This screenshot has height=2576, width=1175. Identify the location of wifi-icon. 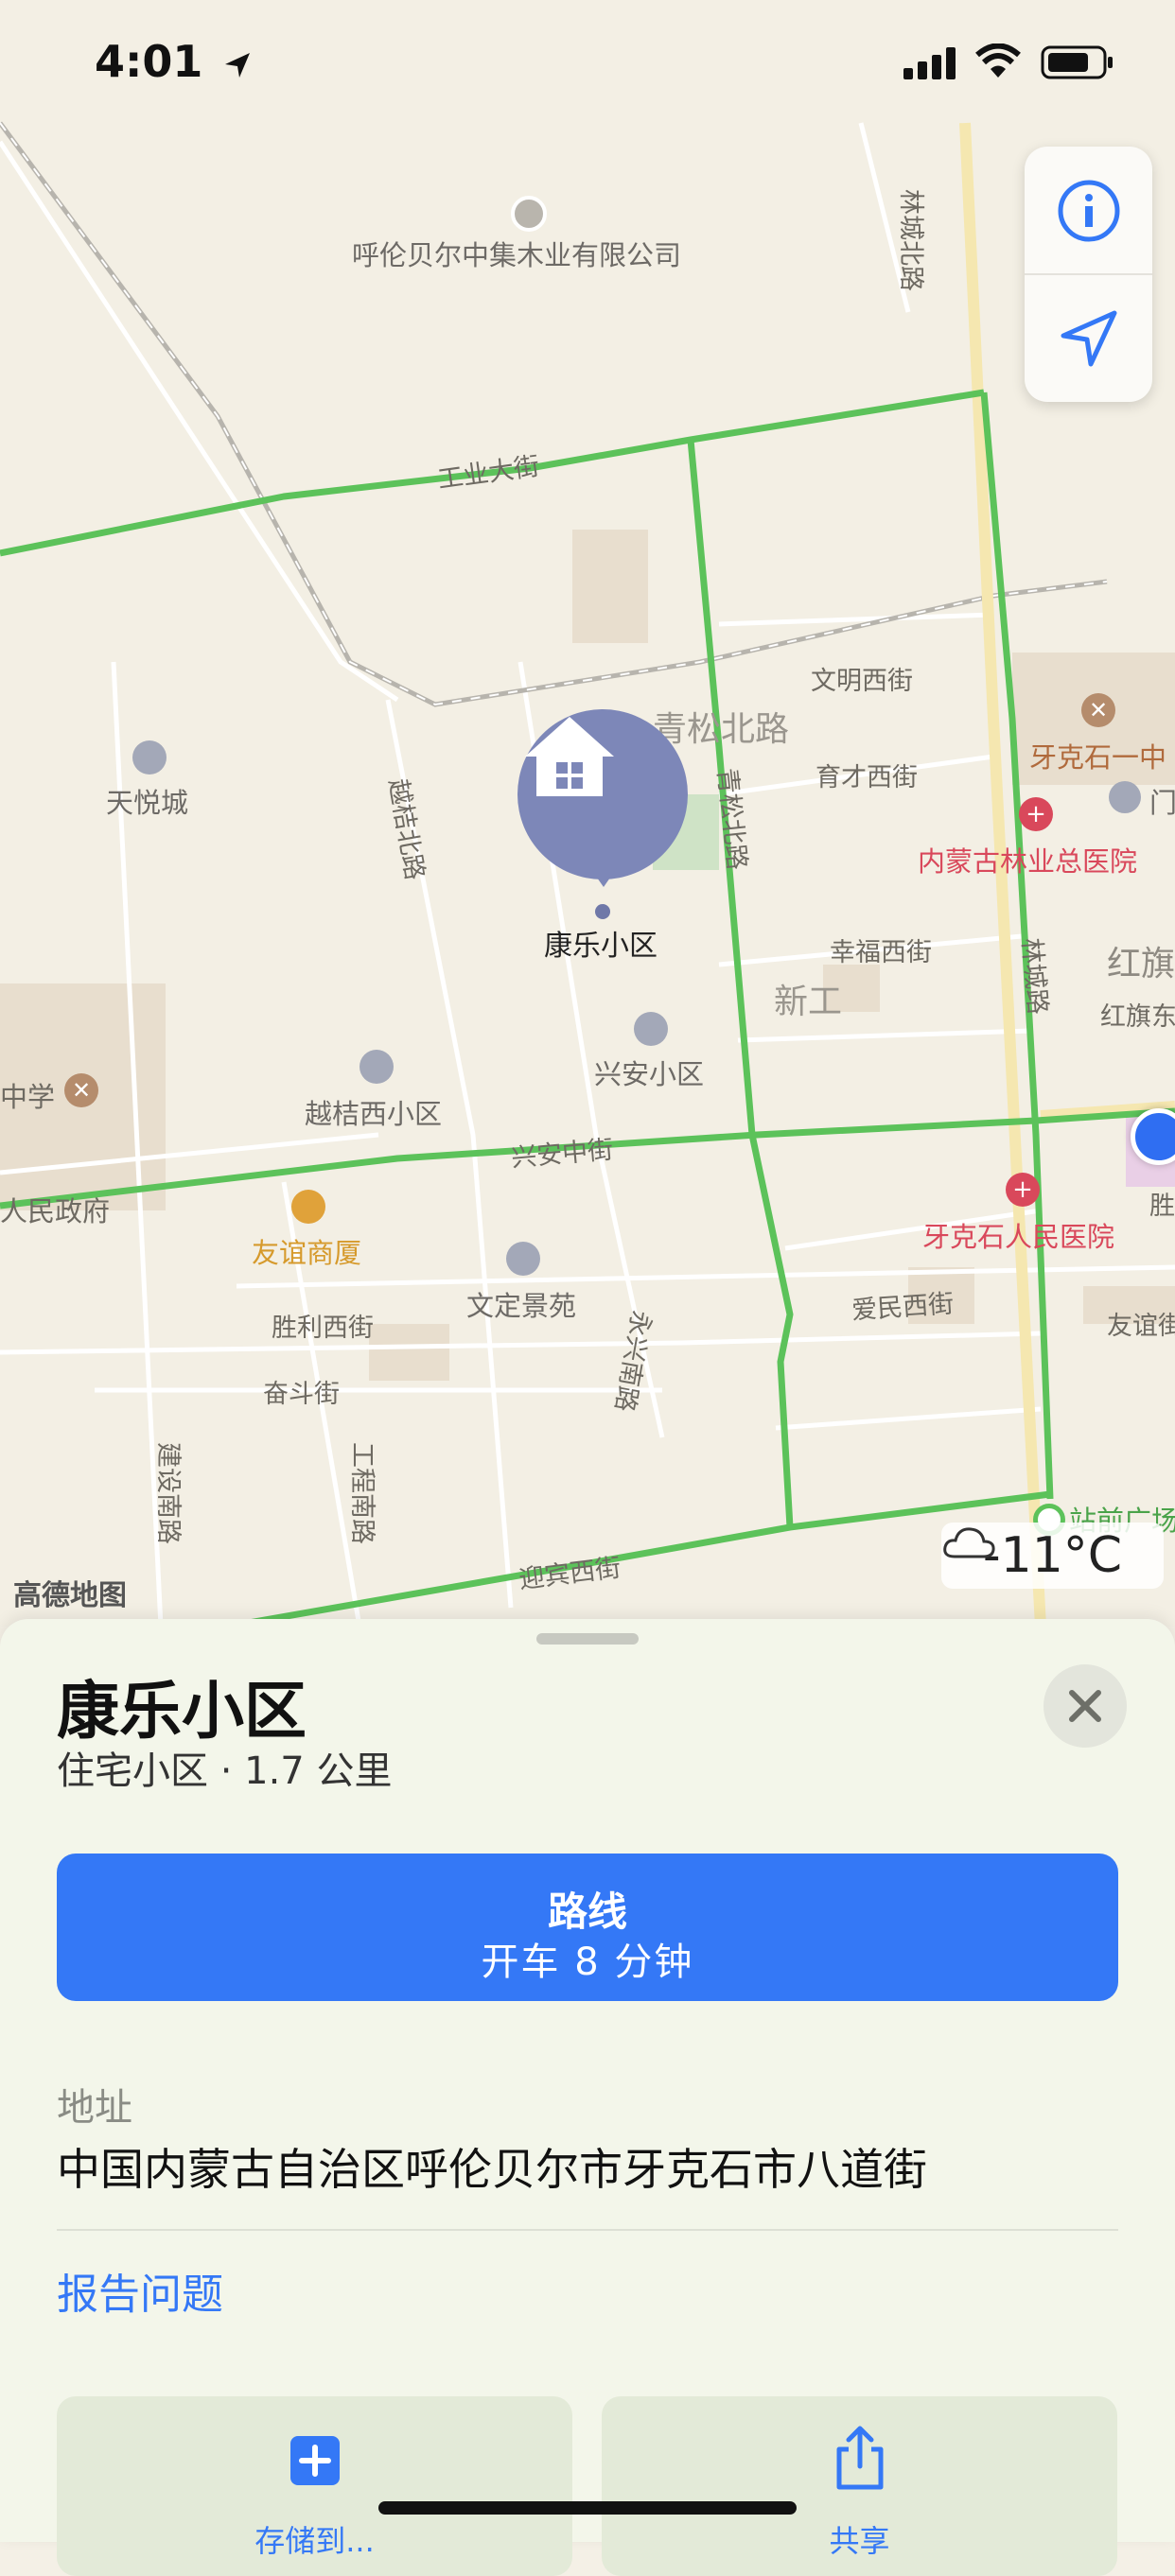
(998, 61).